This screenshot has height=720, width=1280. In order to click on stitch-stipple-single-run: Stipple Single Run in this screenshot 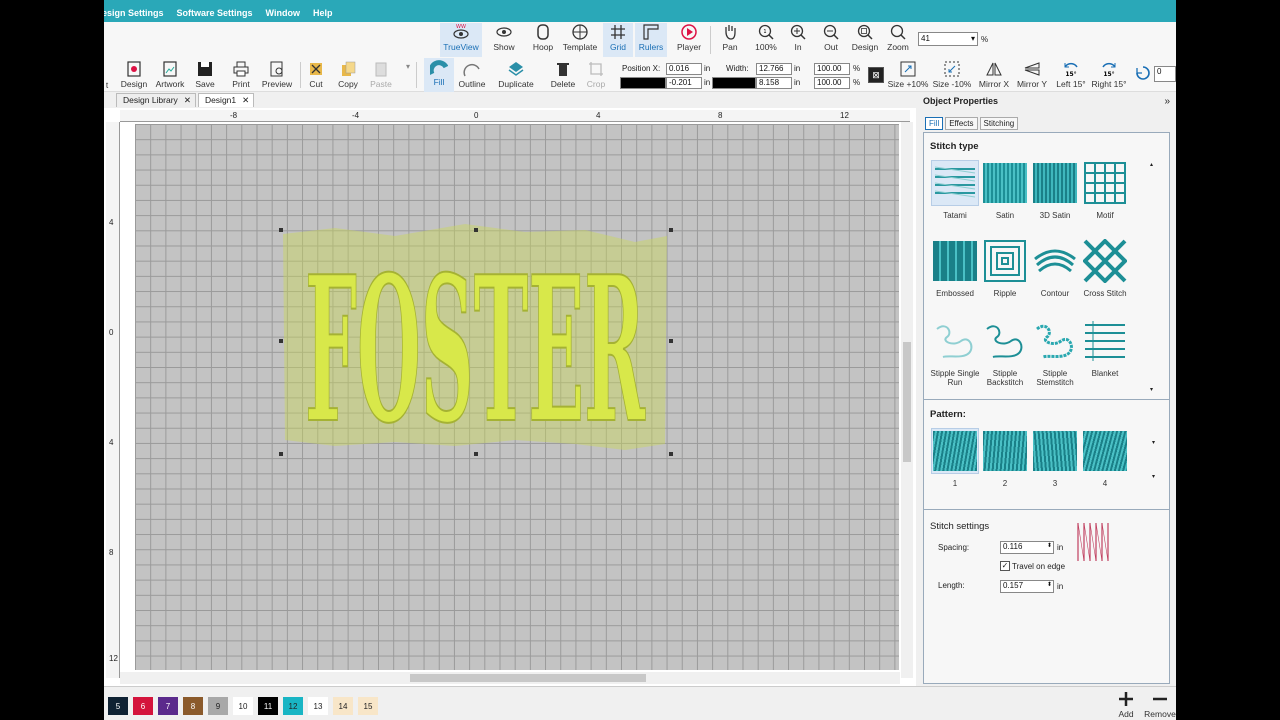, I will do `click(955, 353)`.